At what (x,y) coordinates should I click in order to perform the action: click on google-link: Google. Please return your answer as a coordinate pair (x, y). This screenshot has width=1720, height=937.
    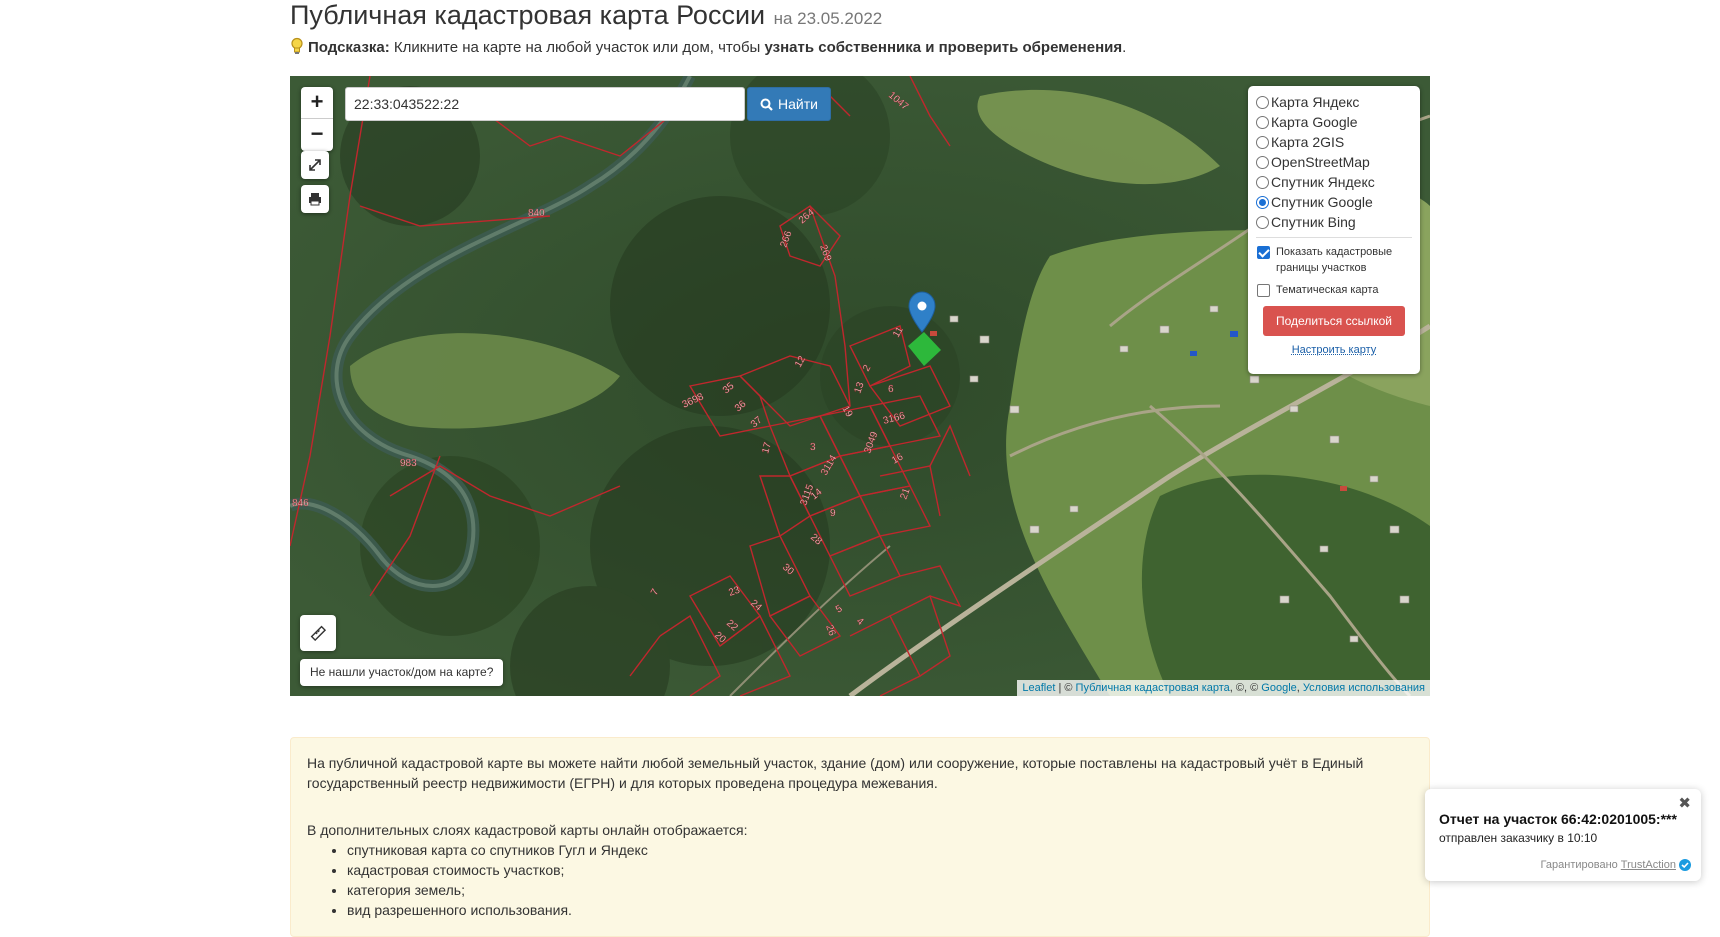
    Looking at the image, I should click on (1278, 688).